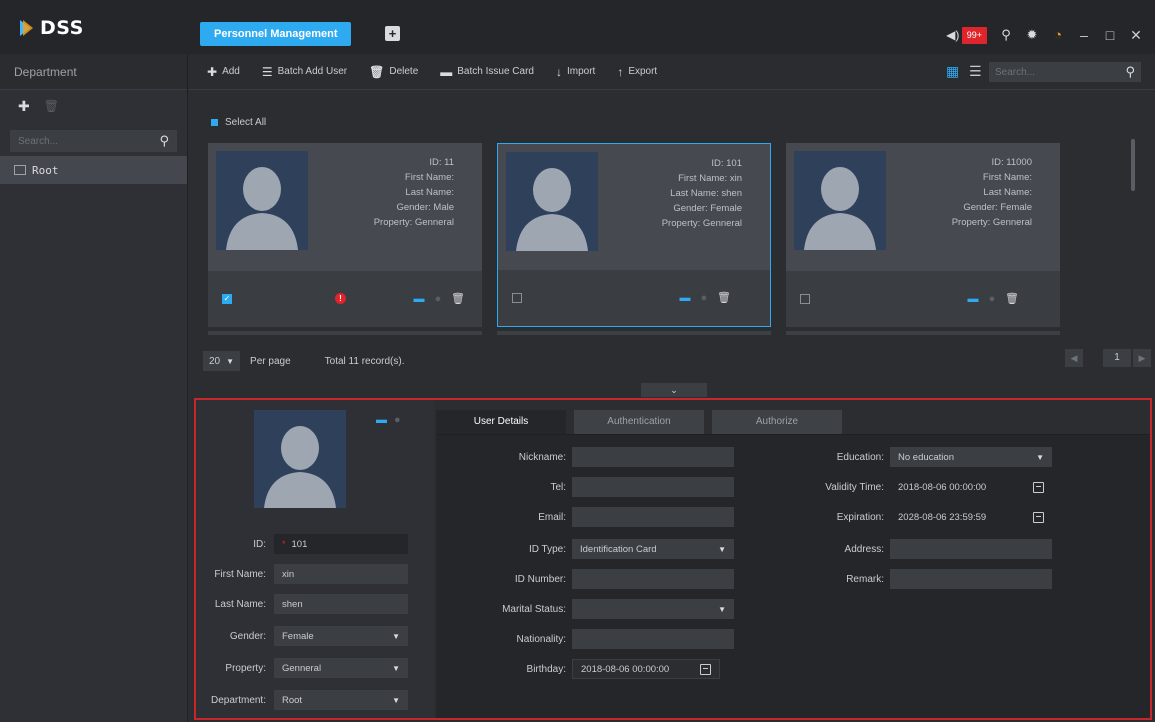  Describe the element at coordinates (227, 299) in the screenshot. I see `card-checkbox: ✓` at that location.